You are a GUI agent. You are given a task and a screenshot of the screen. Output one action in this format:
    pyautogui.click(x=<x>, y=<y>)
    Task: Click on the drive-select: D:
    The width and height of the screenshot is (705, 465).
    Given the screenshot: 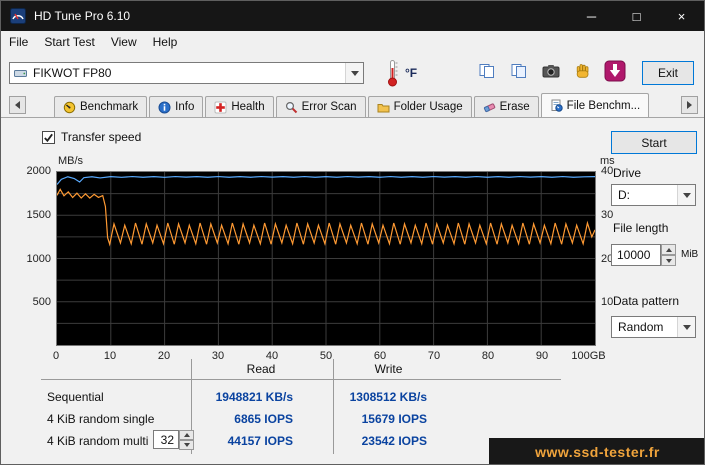 What is the action you would take?
    pyautogui.click(x=653, y=195)
    